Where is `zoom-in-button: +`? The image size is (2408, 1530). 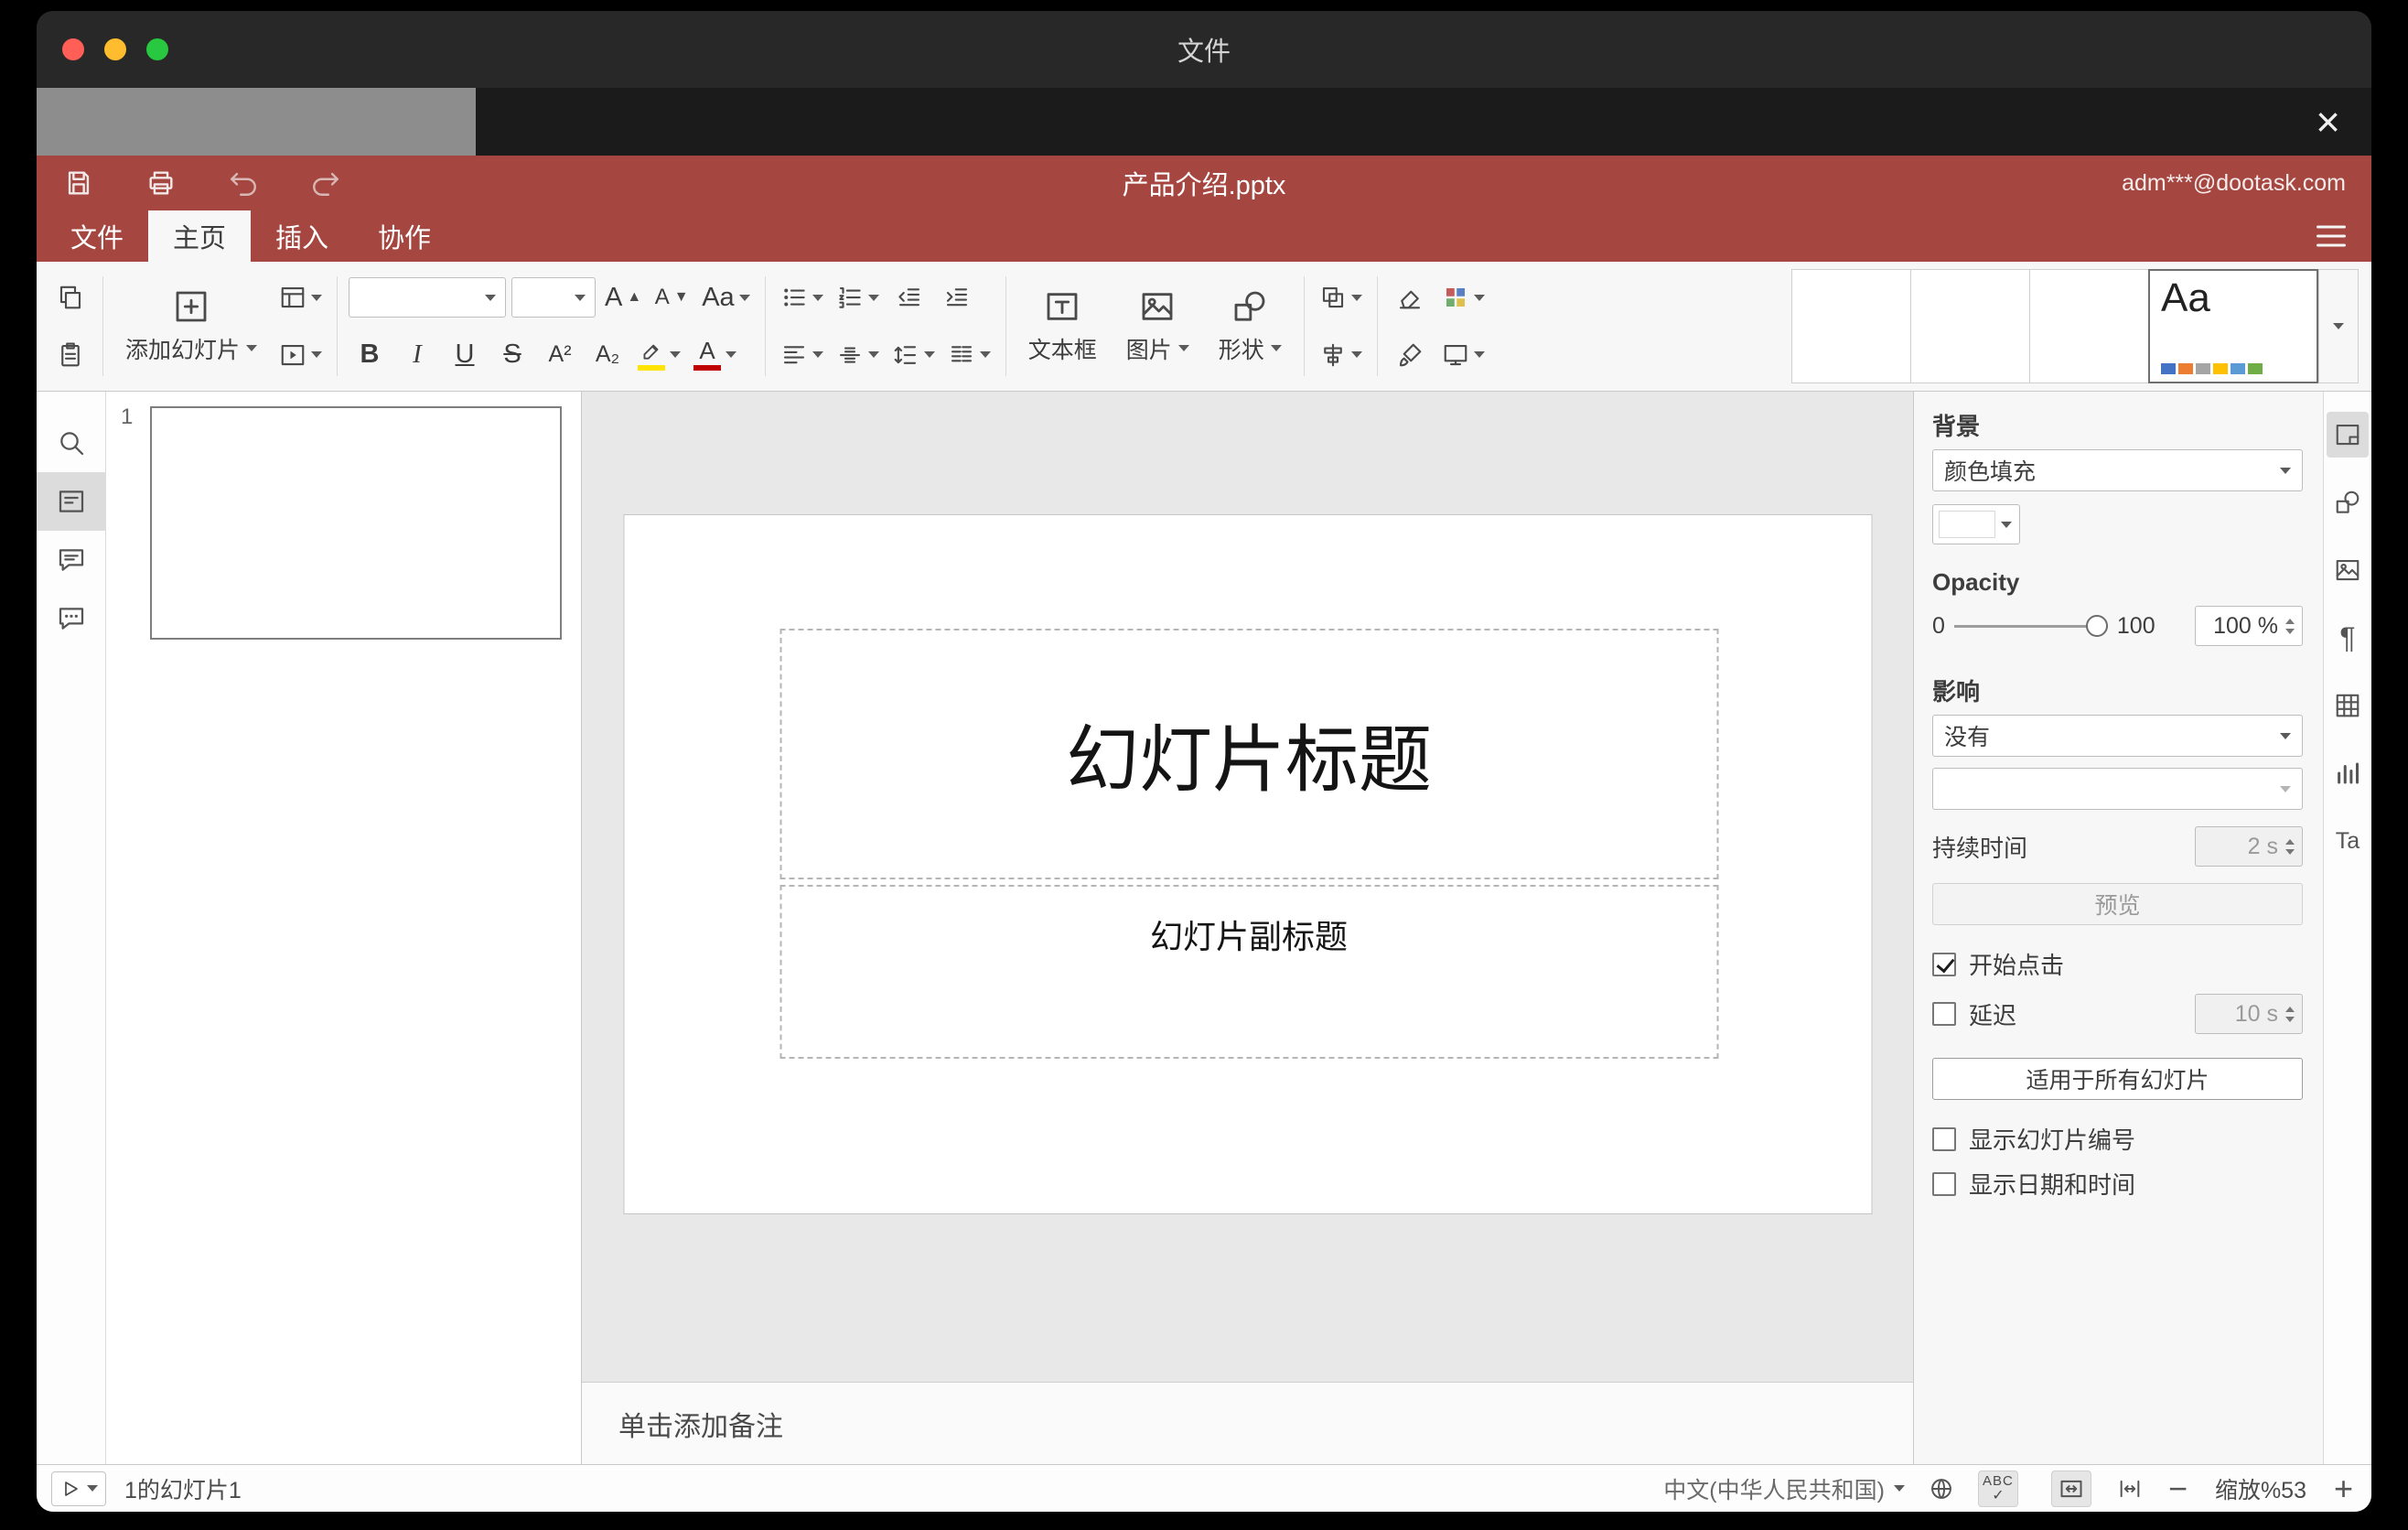
zoom-in-button: + is located at coordinates (2343, 1488).